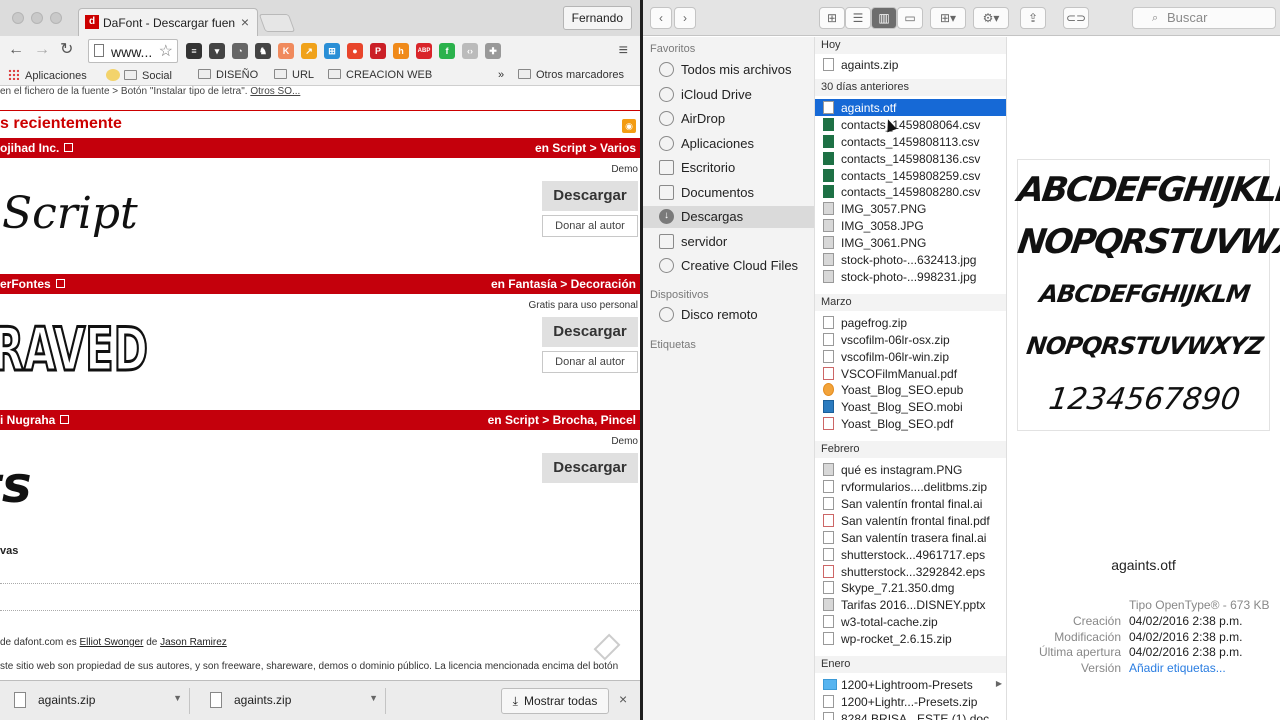 The width and height of the screenshot is (1280, 720). Describe the element at coordinates (910, 225) in the screenshot. I see `file-row: IMG_3058.JPG` at that location.